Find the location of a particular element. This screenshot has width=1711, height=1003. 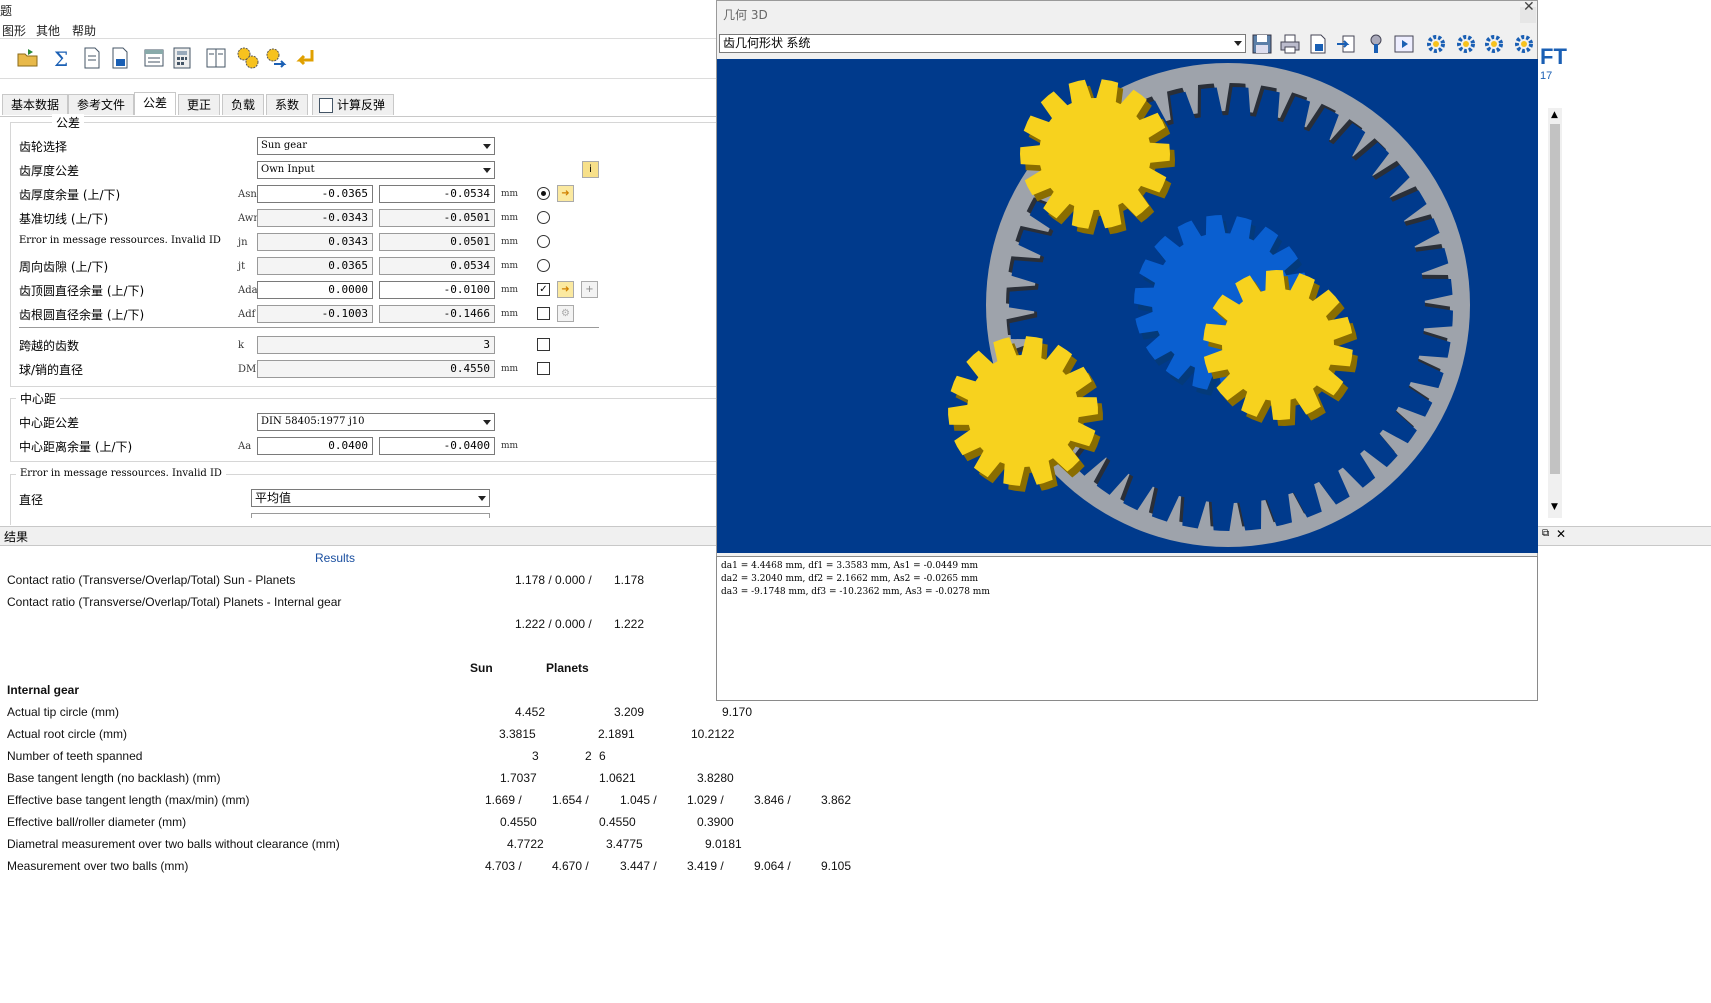

gears-yellow-icon is located at coordinates (248, 58).